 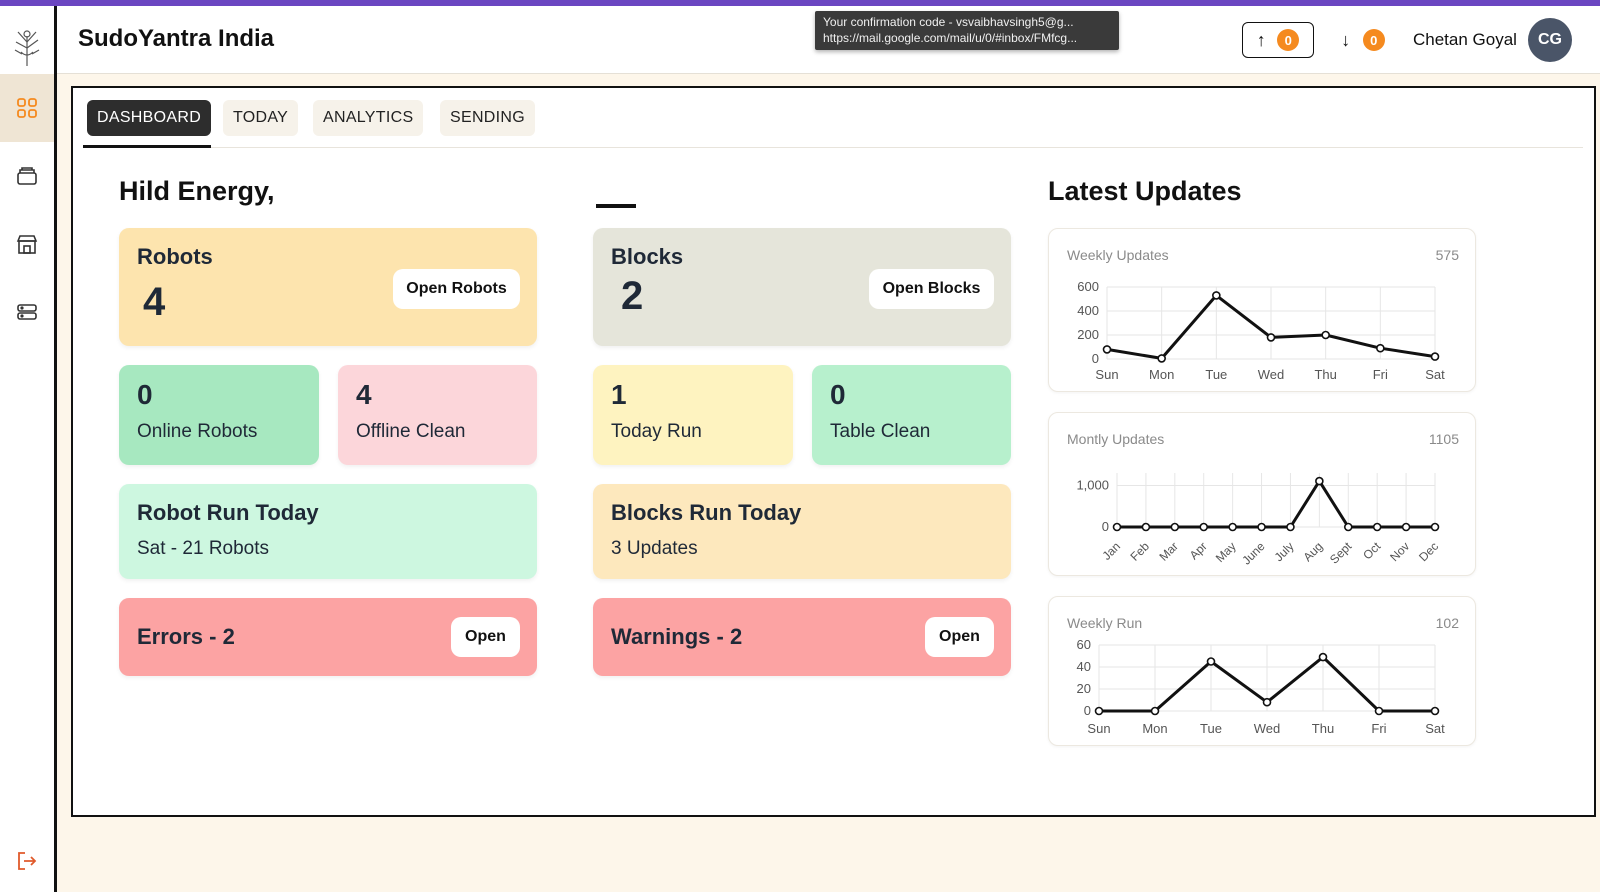 What do you see at coordinates (880, 431) in the screenshot?
I see `table-clean-label: Table Clean` at bounding box center [880, 431].